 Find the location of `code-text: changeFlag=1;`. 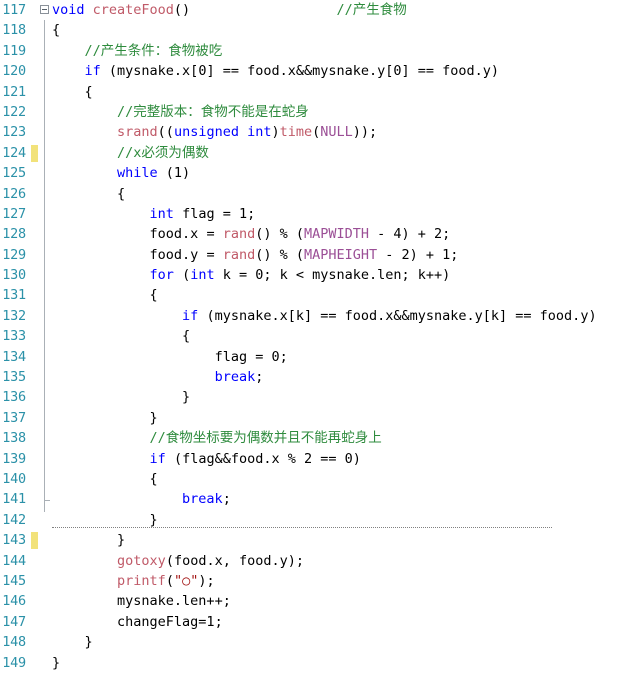

code-text: changeFlag=1; is located at coordinates (137, 622).